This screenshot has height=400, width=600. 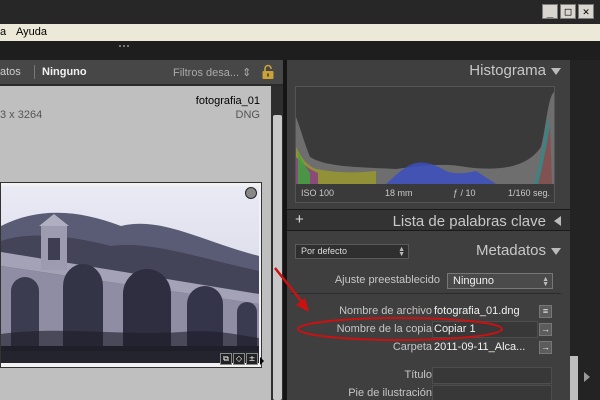 What do you see at coordinates (464, 193) in the screenshot?
I see `exif-aperture: ƒ / 10` at bounding box center [464, 193].